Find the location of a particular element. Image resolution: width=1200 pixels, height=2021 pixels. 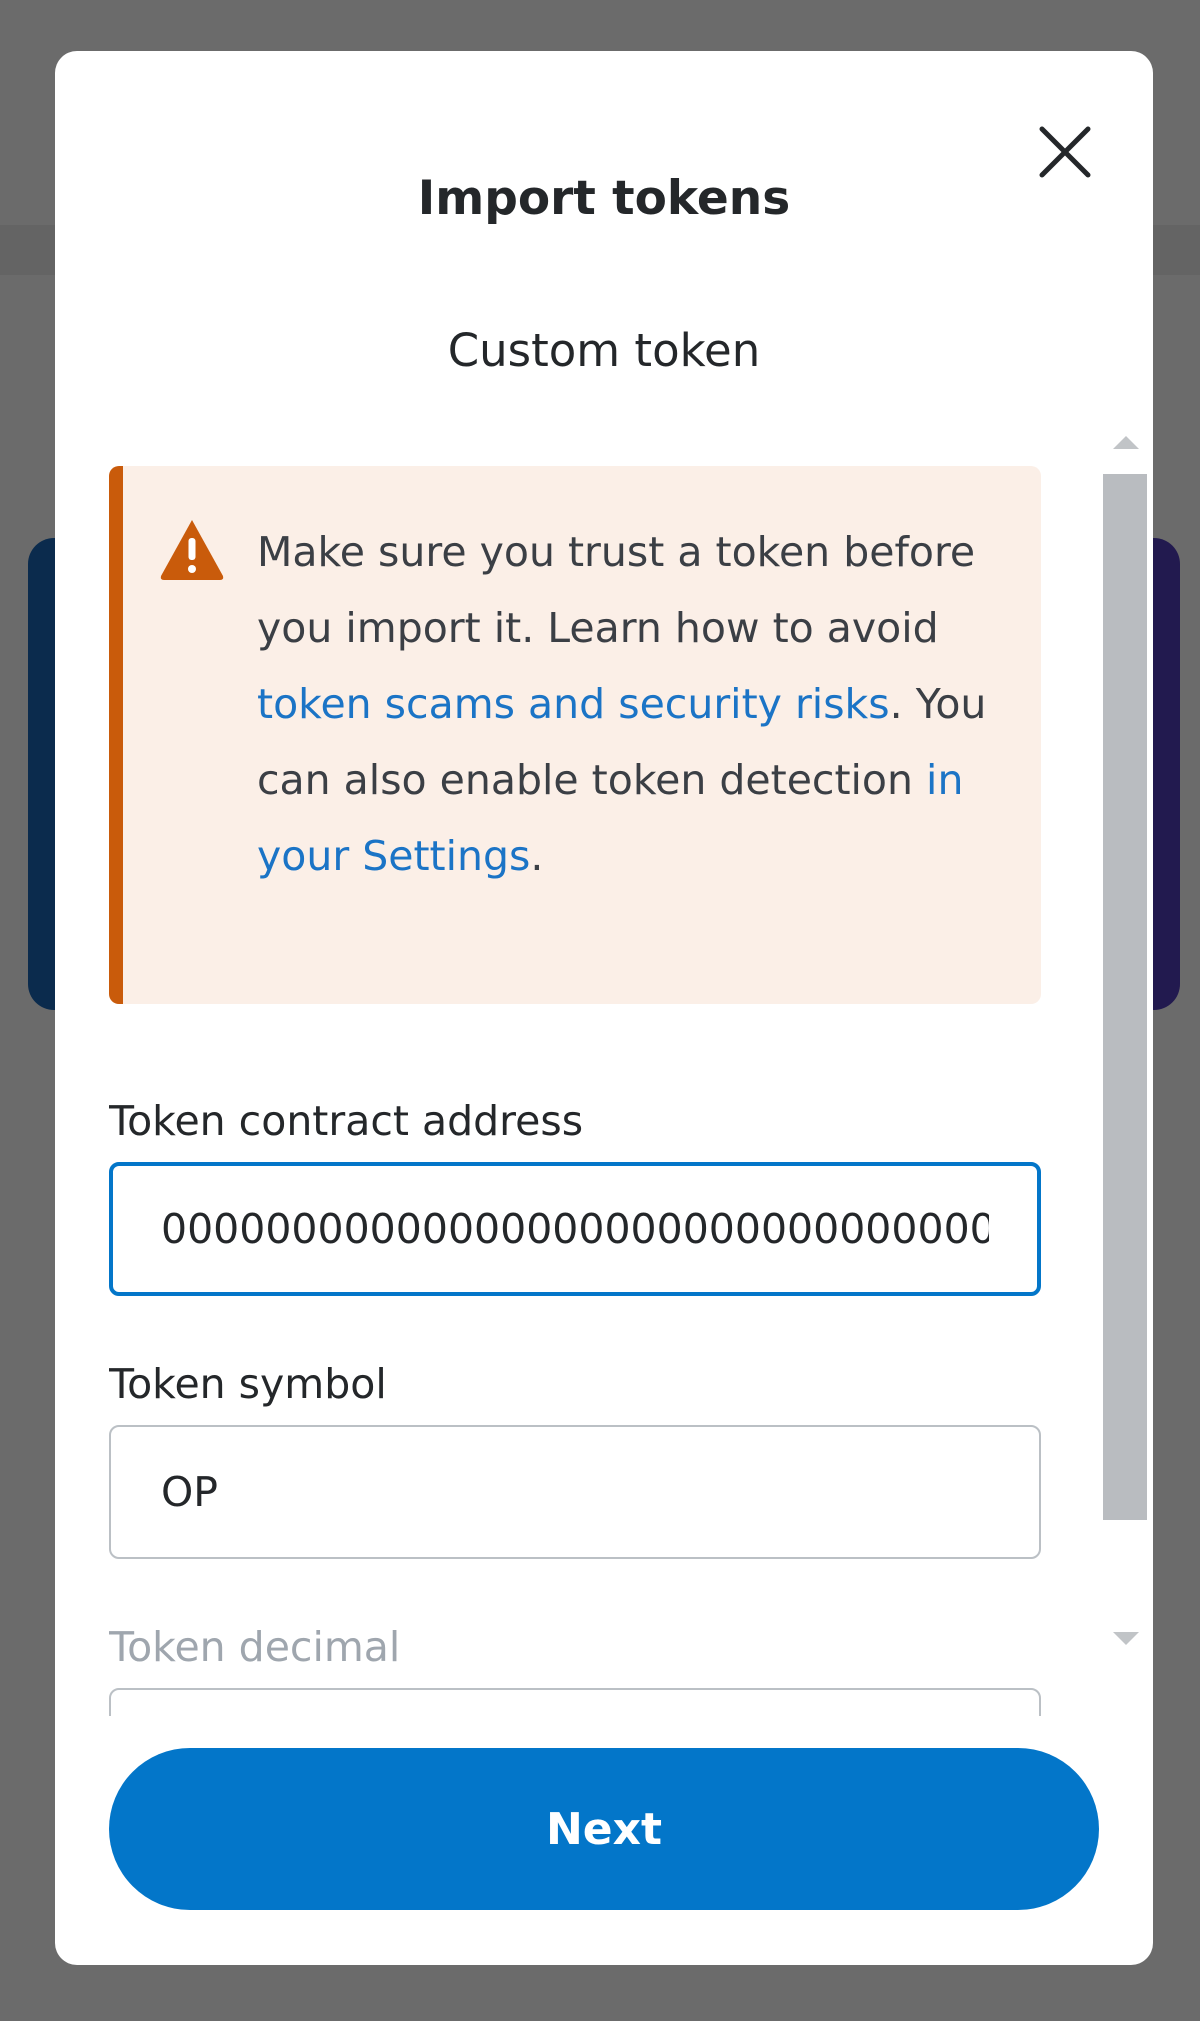

token-decimal-input is located at coordinates (575, 1702).